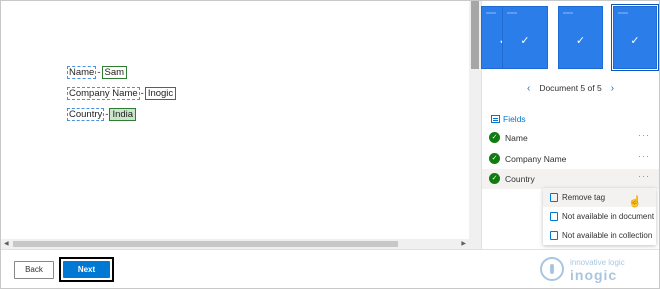 The width and height of the screenshot is (660, 289). Describe the element at coordinates (6, 243) in the screenshot. I see `scroll-left-icon: ◀` at that location.